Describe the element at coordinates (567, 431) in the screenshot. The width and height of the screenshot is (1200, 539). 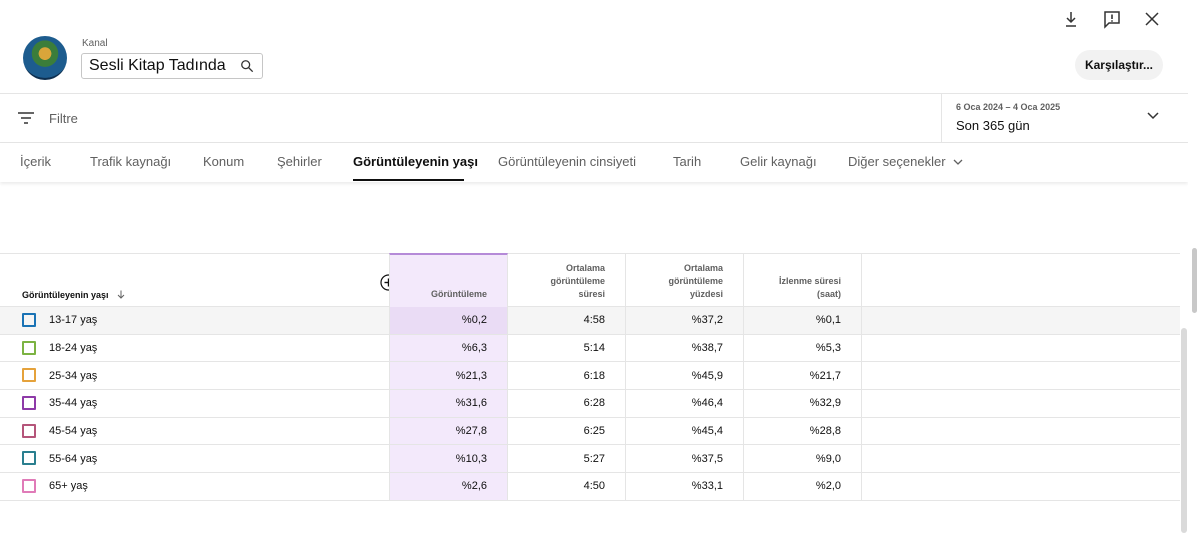
I see `avg-duration-cell: 6:25` at that location.